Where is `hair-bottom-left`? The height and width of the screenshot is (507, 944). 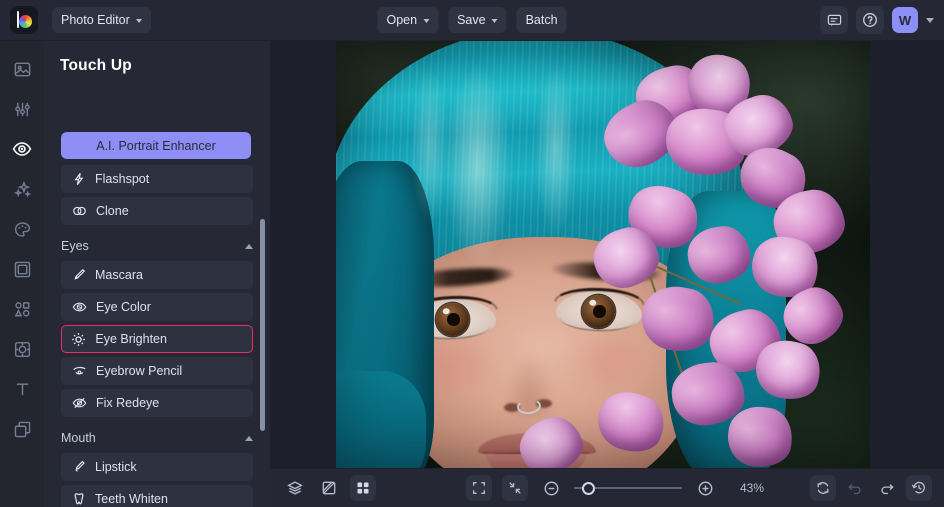
hair-bottom-left is located at coordinates (381, 419).